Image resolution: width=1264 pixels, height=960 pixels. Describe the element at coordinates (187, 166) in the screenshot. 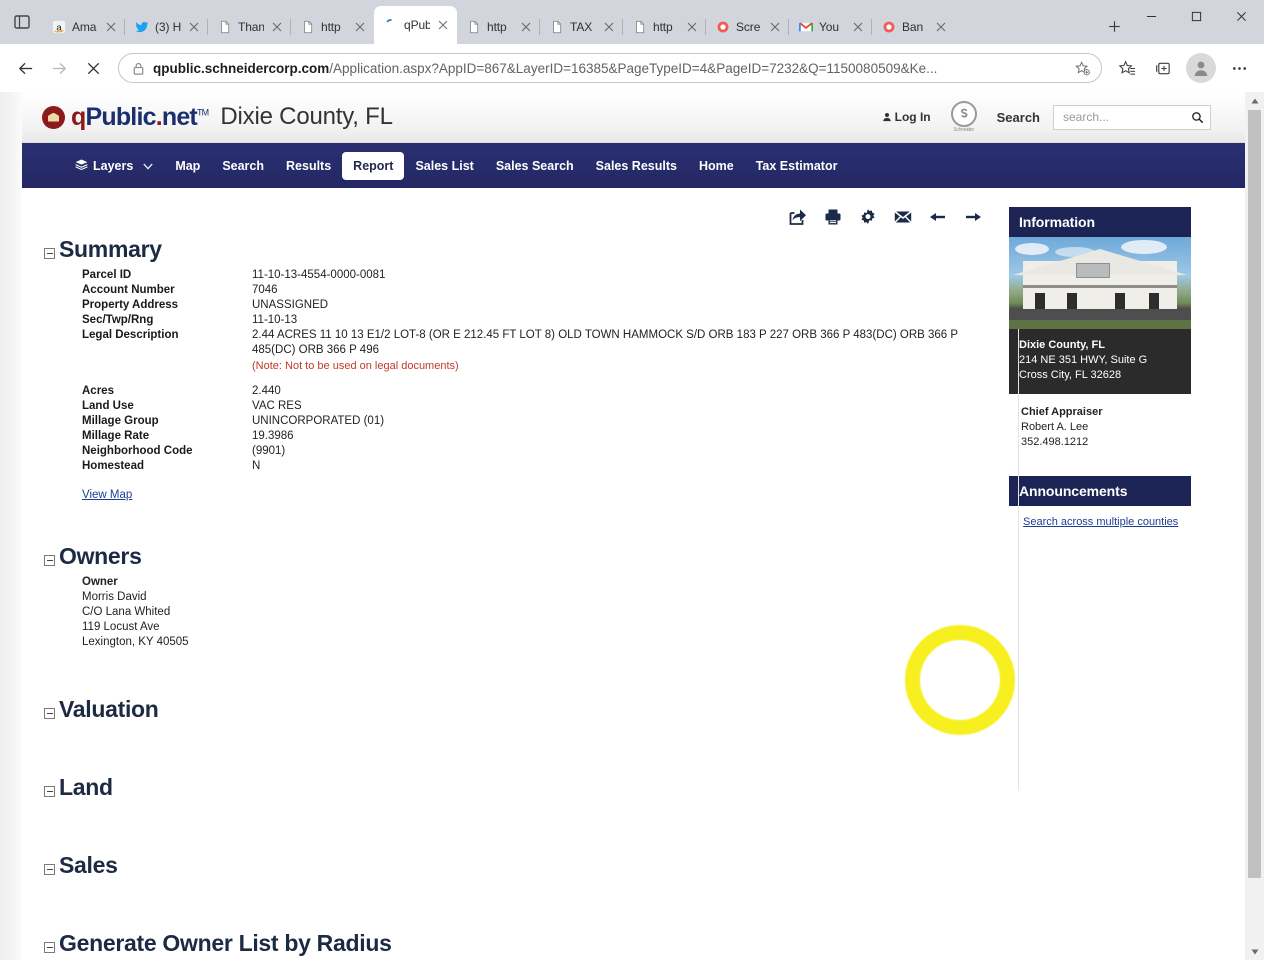

I see `nav-item-map: Map` at that location.